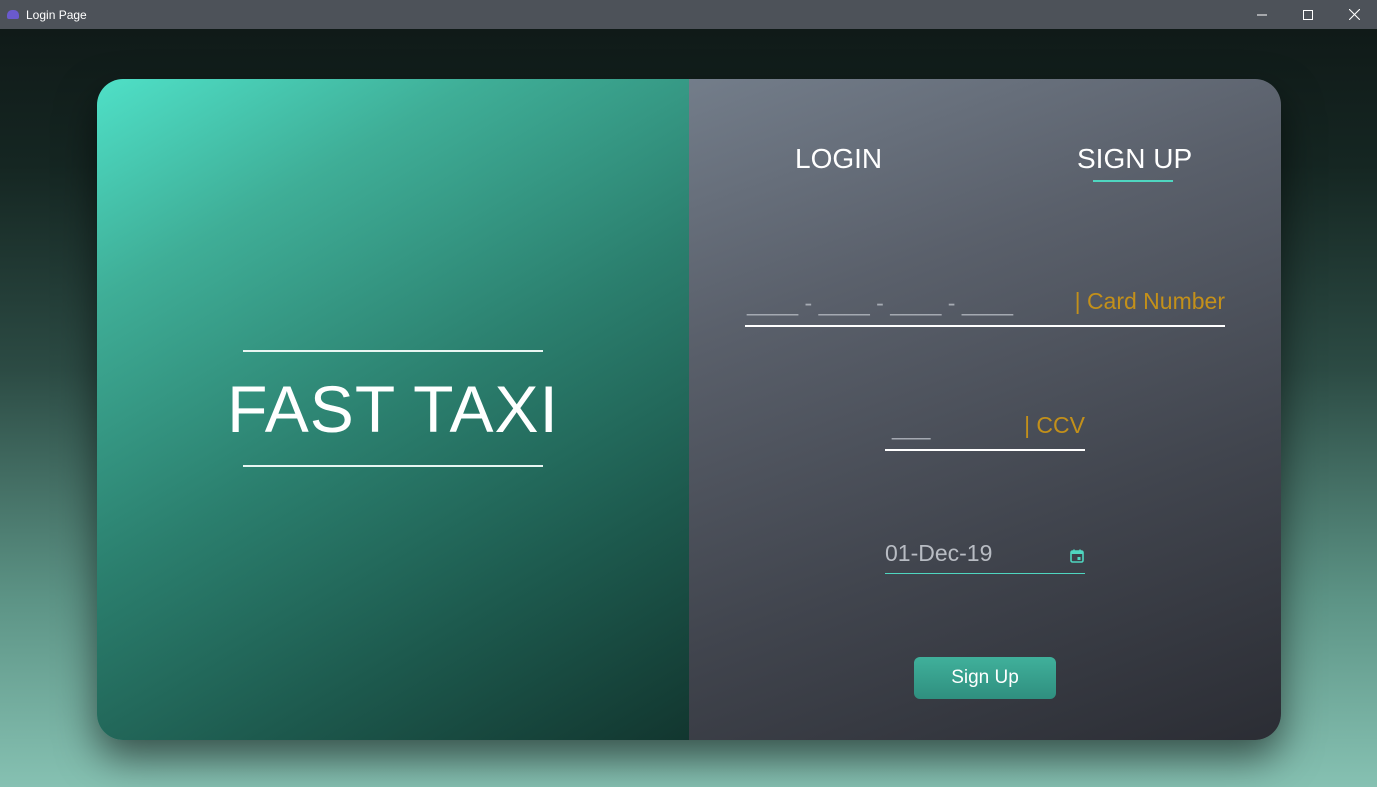 This screenshot has height=787, width=1377. I want to click on minimize-button, so click(1262, 14).